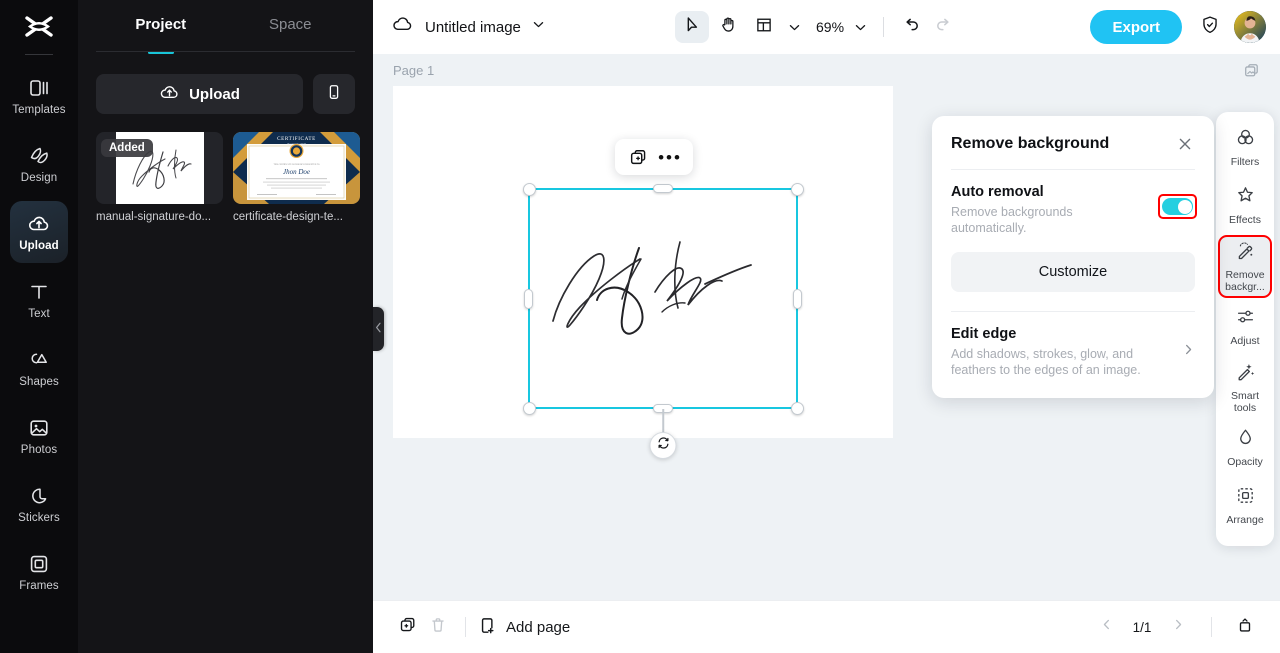 The width and height of the screenshot is (1280, 653). I want to click on resize-handle-top-right, so click(797, 189).